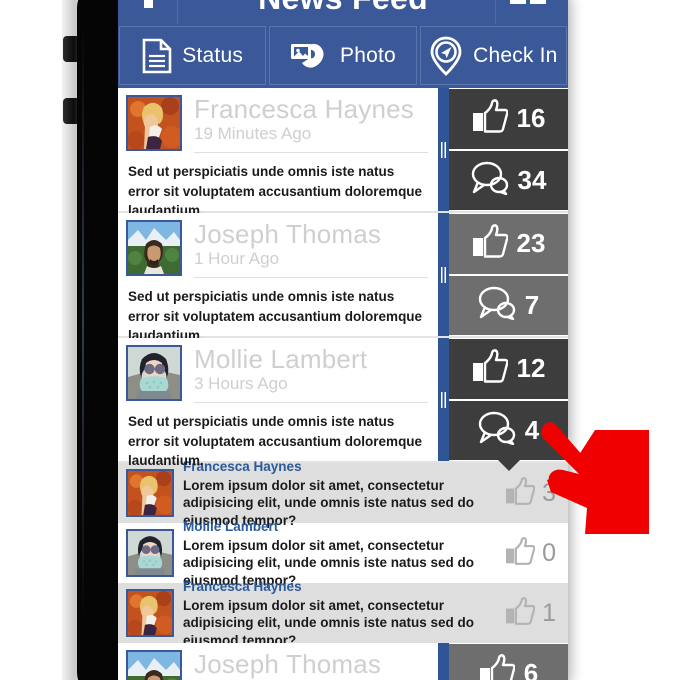 This screenshot has width=680, height=680. I want to click on feed-post: Joseph Thomas 6, so click(343, 661).